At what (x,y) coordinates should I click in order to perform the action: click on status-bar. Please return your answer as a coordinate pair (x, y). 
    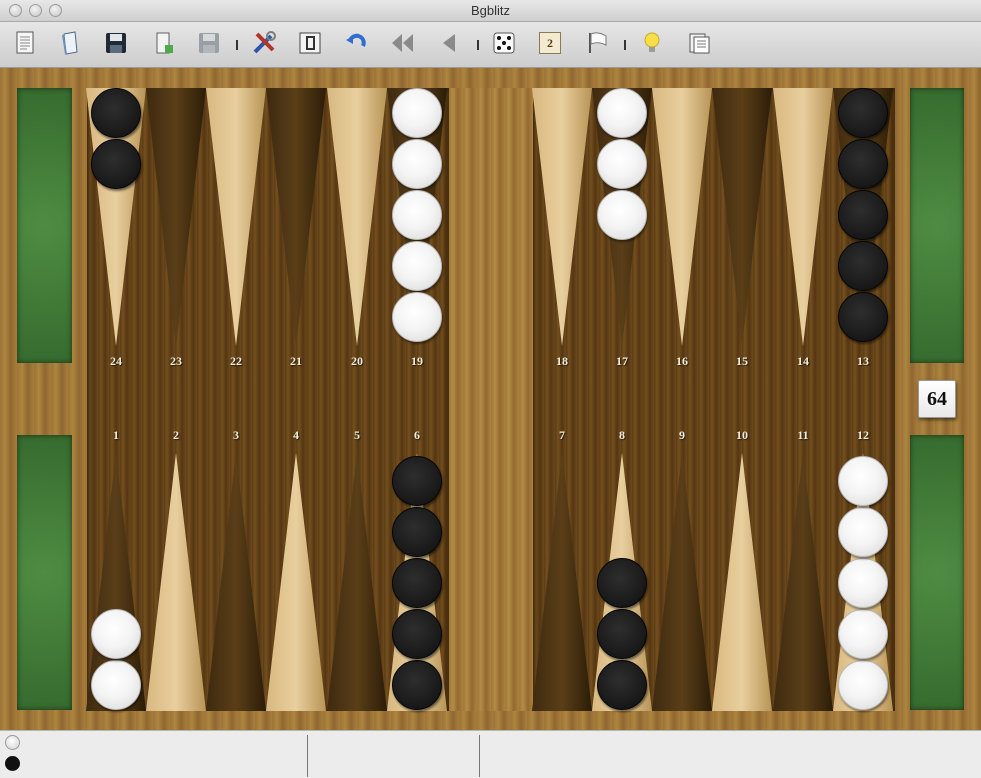
    Looking at the image, I should click on (490, 754).